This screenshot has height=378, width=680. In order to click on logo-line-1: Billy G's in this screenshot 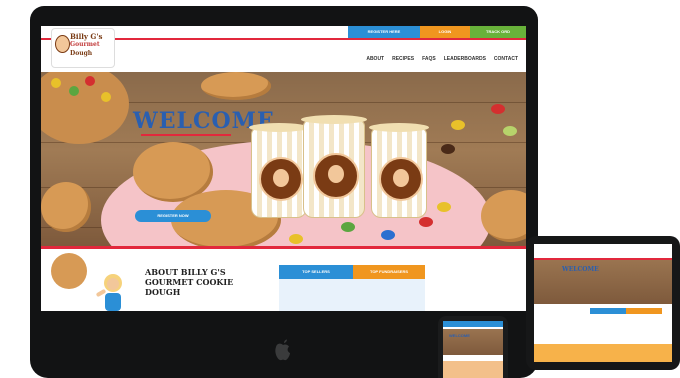, I will do `click(86, 36)`.